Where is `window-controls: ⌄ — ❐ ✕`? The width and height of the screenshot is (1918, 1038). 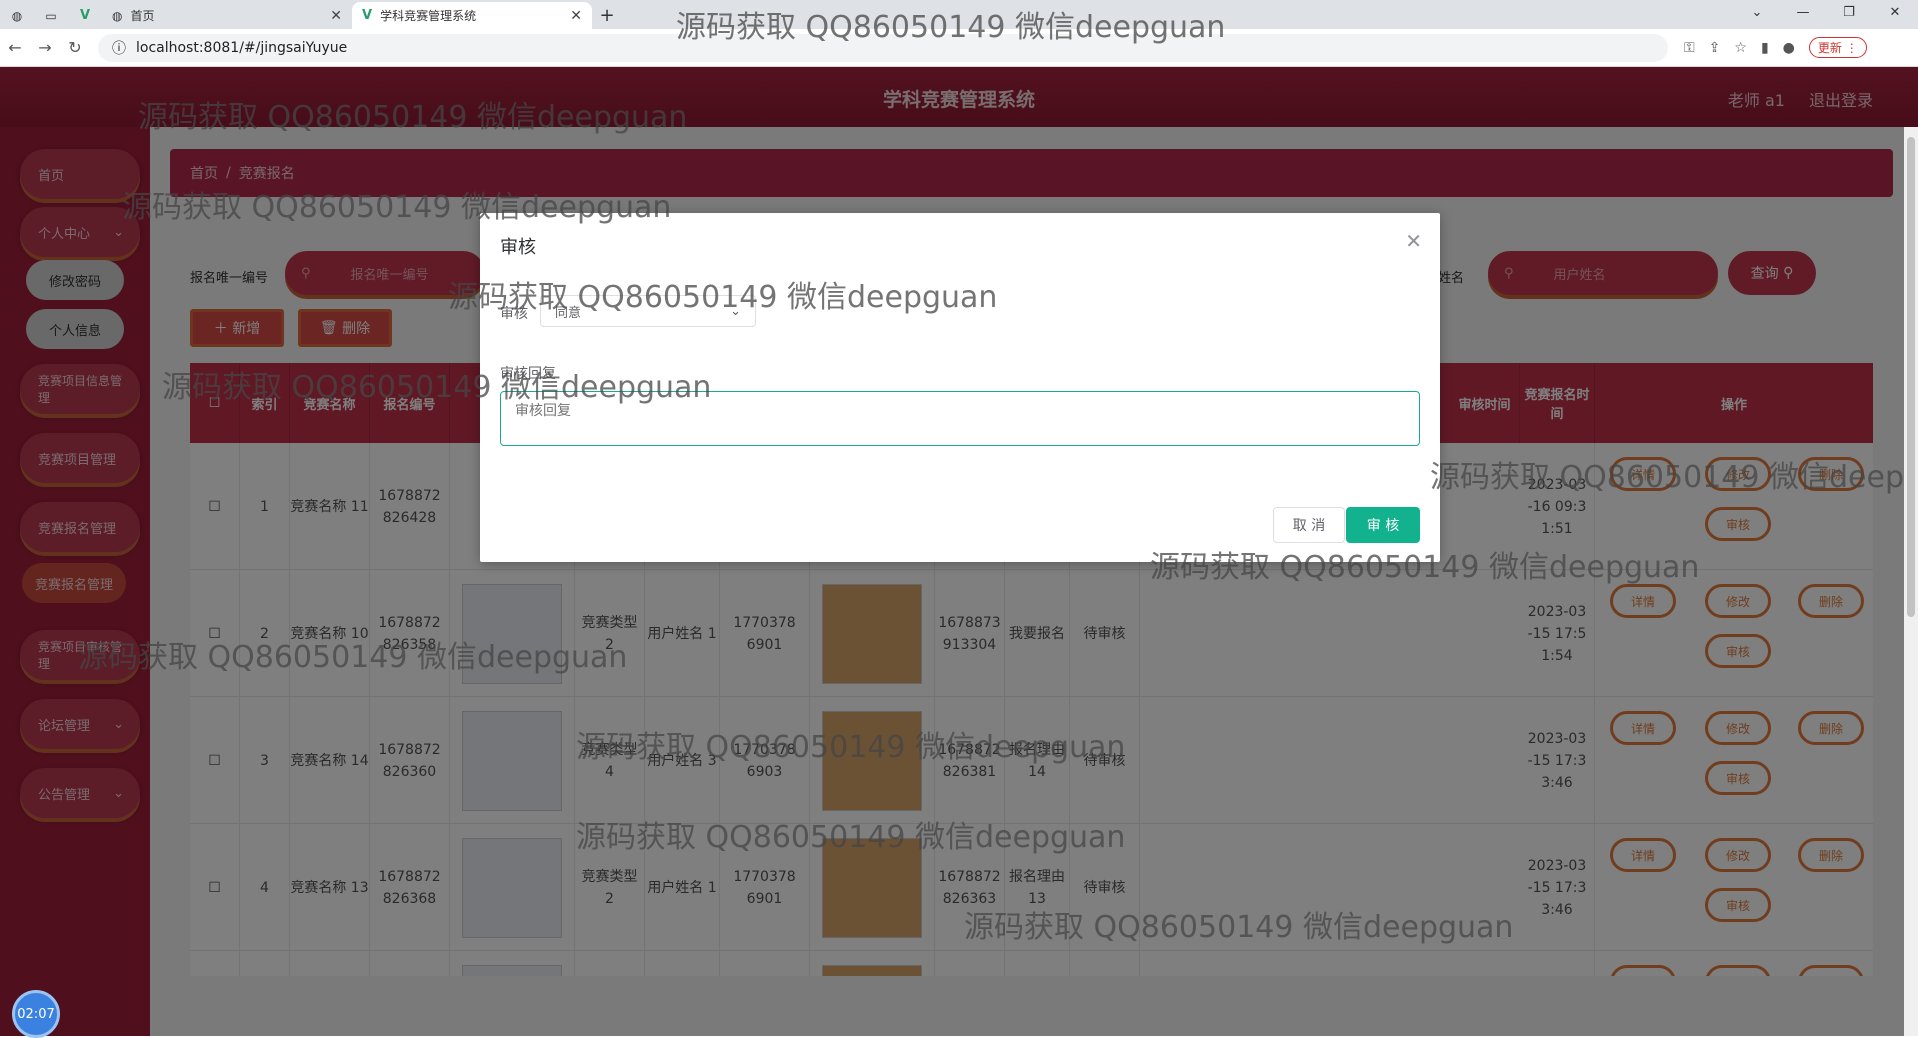 window-controls: ⌄ — ❐ ✕ is located at coordinates (1826, 14).